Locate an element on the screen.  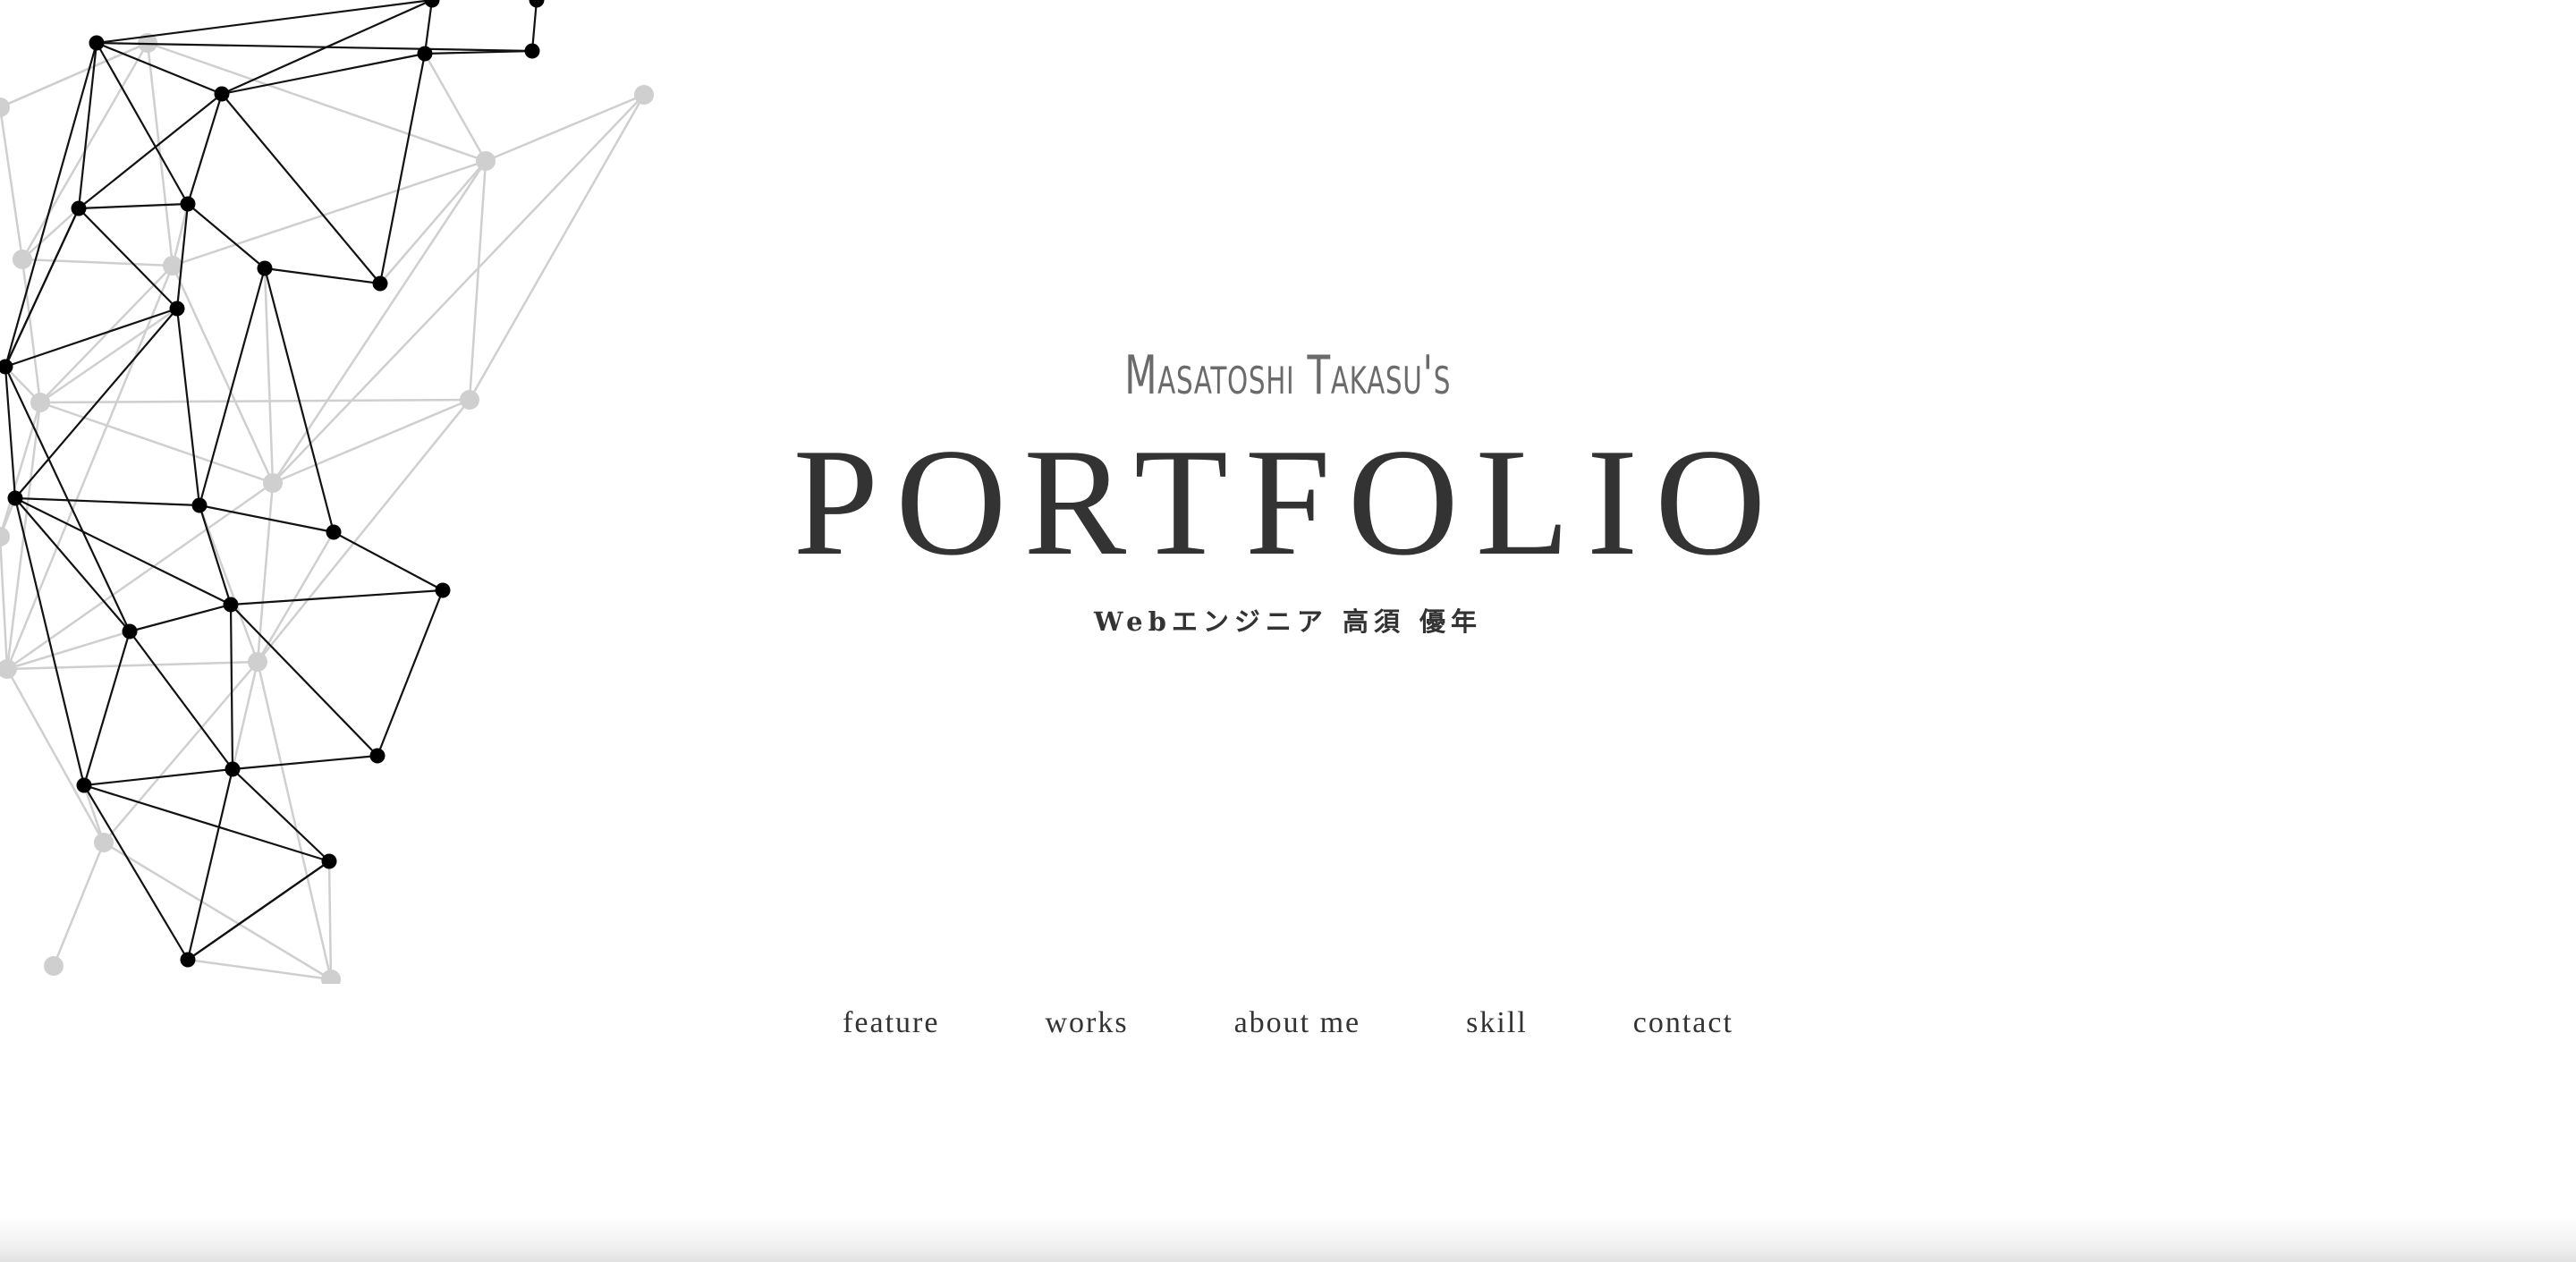
nav-item-feature: feature is located at coordinates (891, 1023).